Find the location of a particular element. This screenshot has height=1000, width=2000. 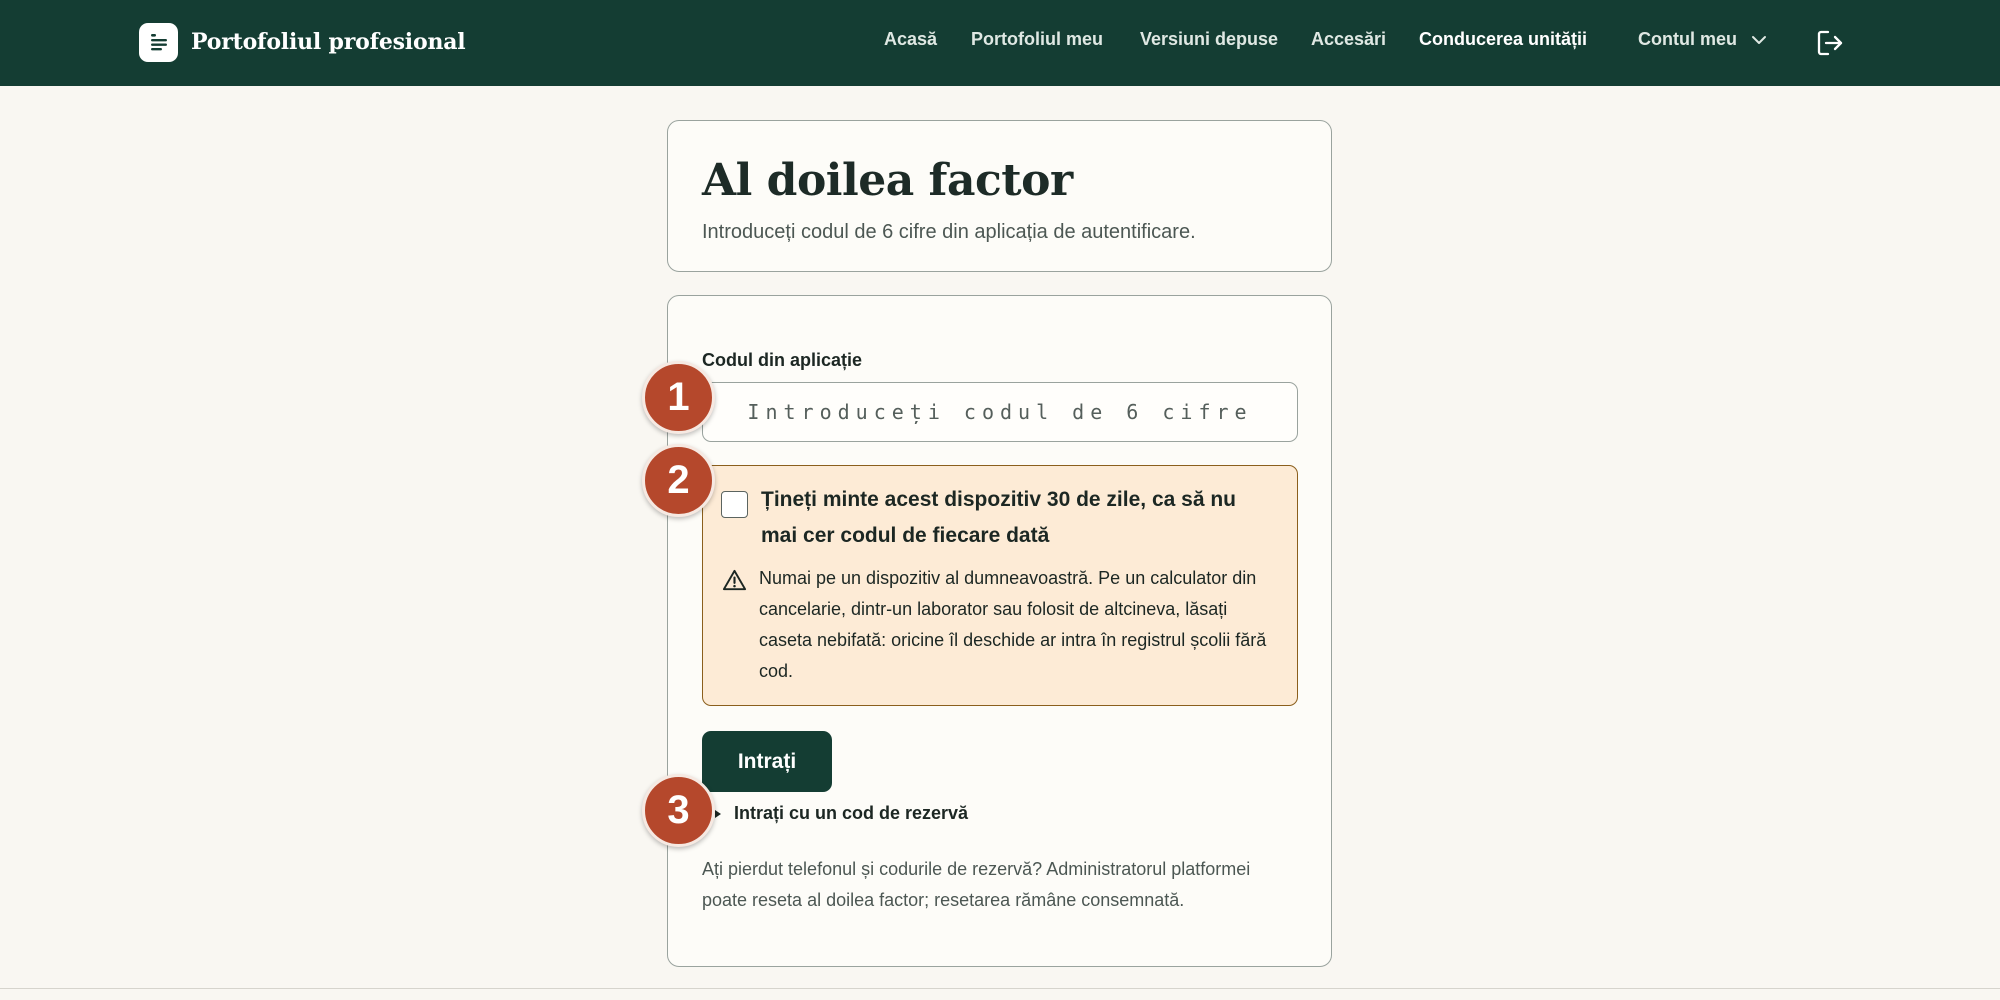

submit-button: Intrați is located at coordinates (767, 761).